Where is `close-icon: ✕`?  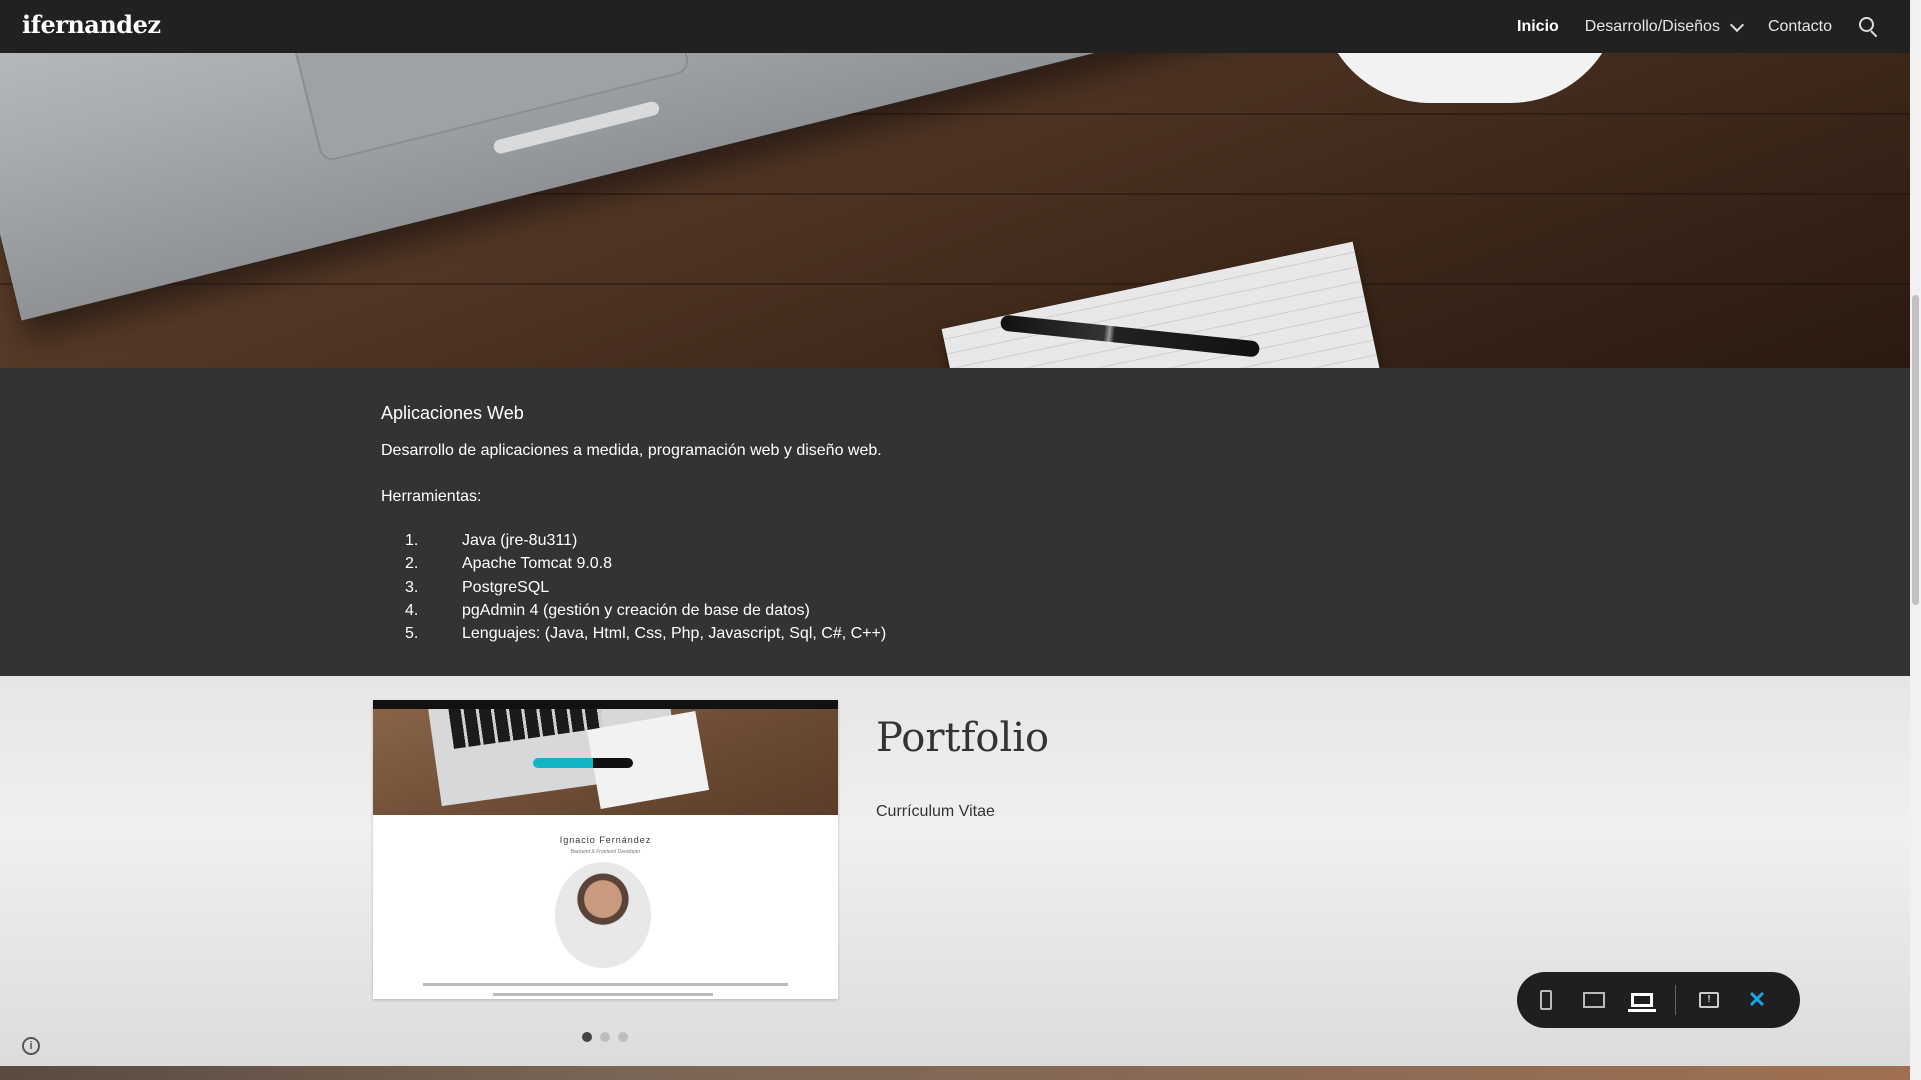 close-icon: ✕ is located at coordinates (1757, 999).